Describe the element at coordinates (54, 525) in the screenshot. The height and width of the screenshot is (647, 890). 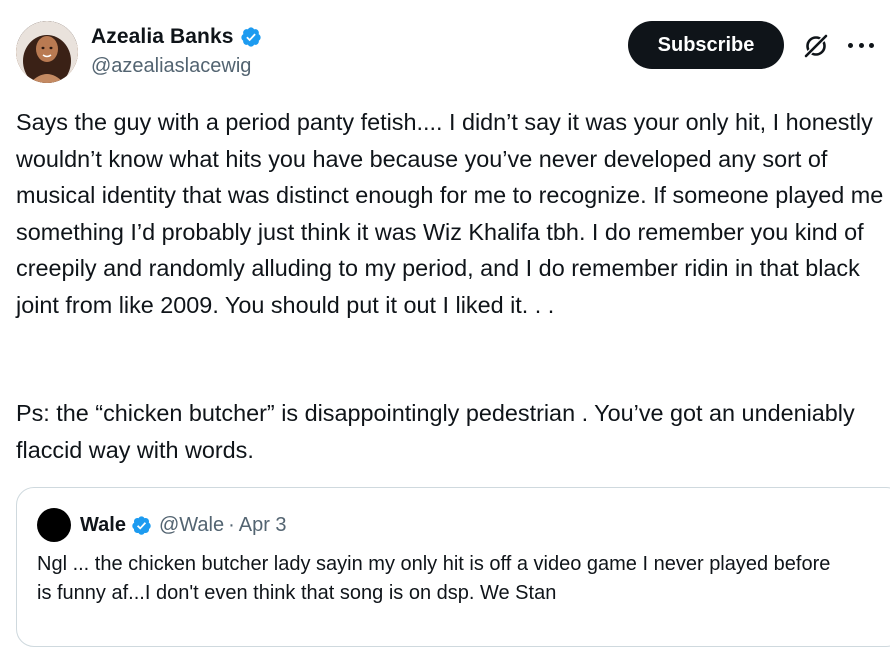
I see `quoted-author-avatar` at that location.